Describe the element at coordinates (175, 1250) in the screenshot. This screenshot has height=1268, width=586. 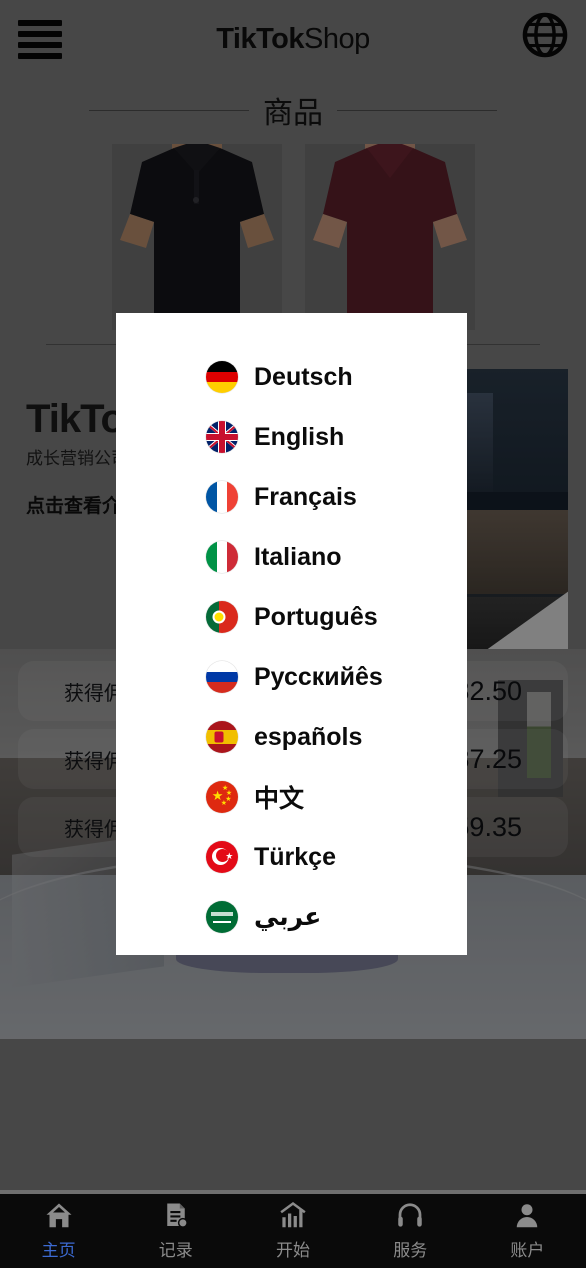
I see `nav-label: 记录` at that location.